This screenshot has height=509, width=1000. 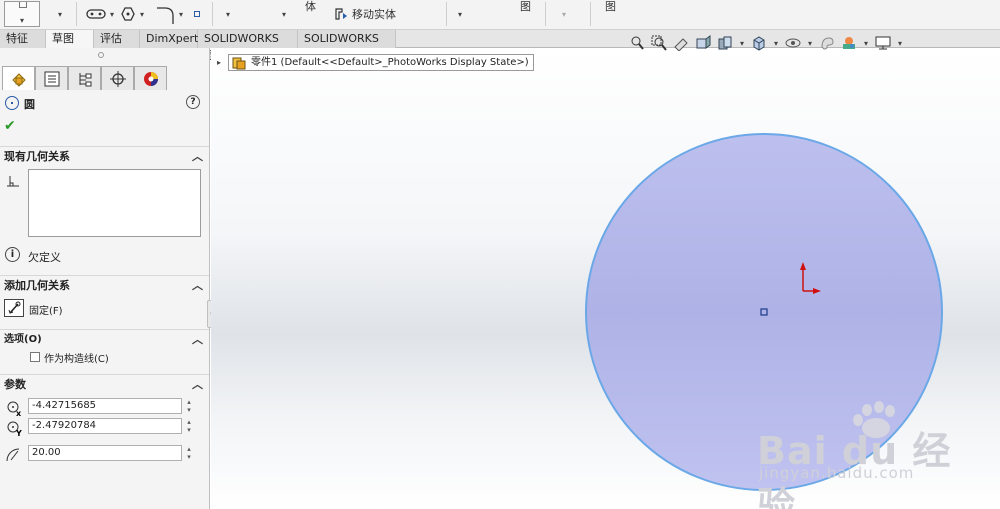 I want to click on watermark-url: jingyan.baidu.com, so click(x=837, y=473).